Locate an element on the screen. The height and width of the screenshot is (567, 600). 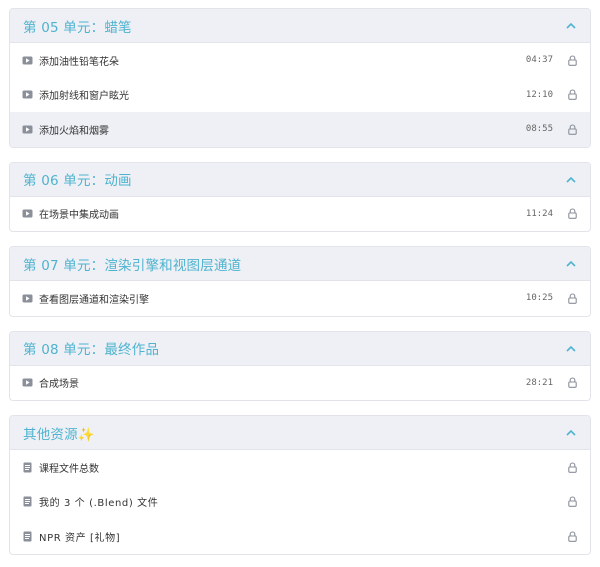
sparkles-icon: ✨ is located at coordinates (86, 434).